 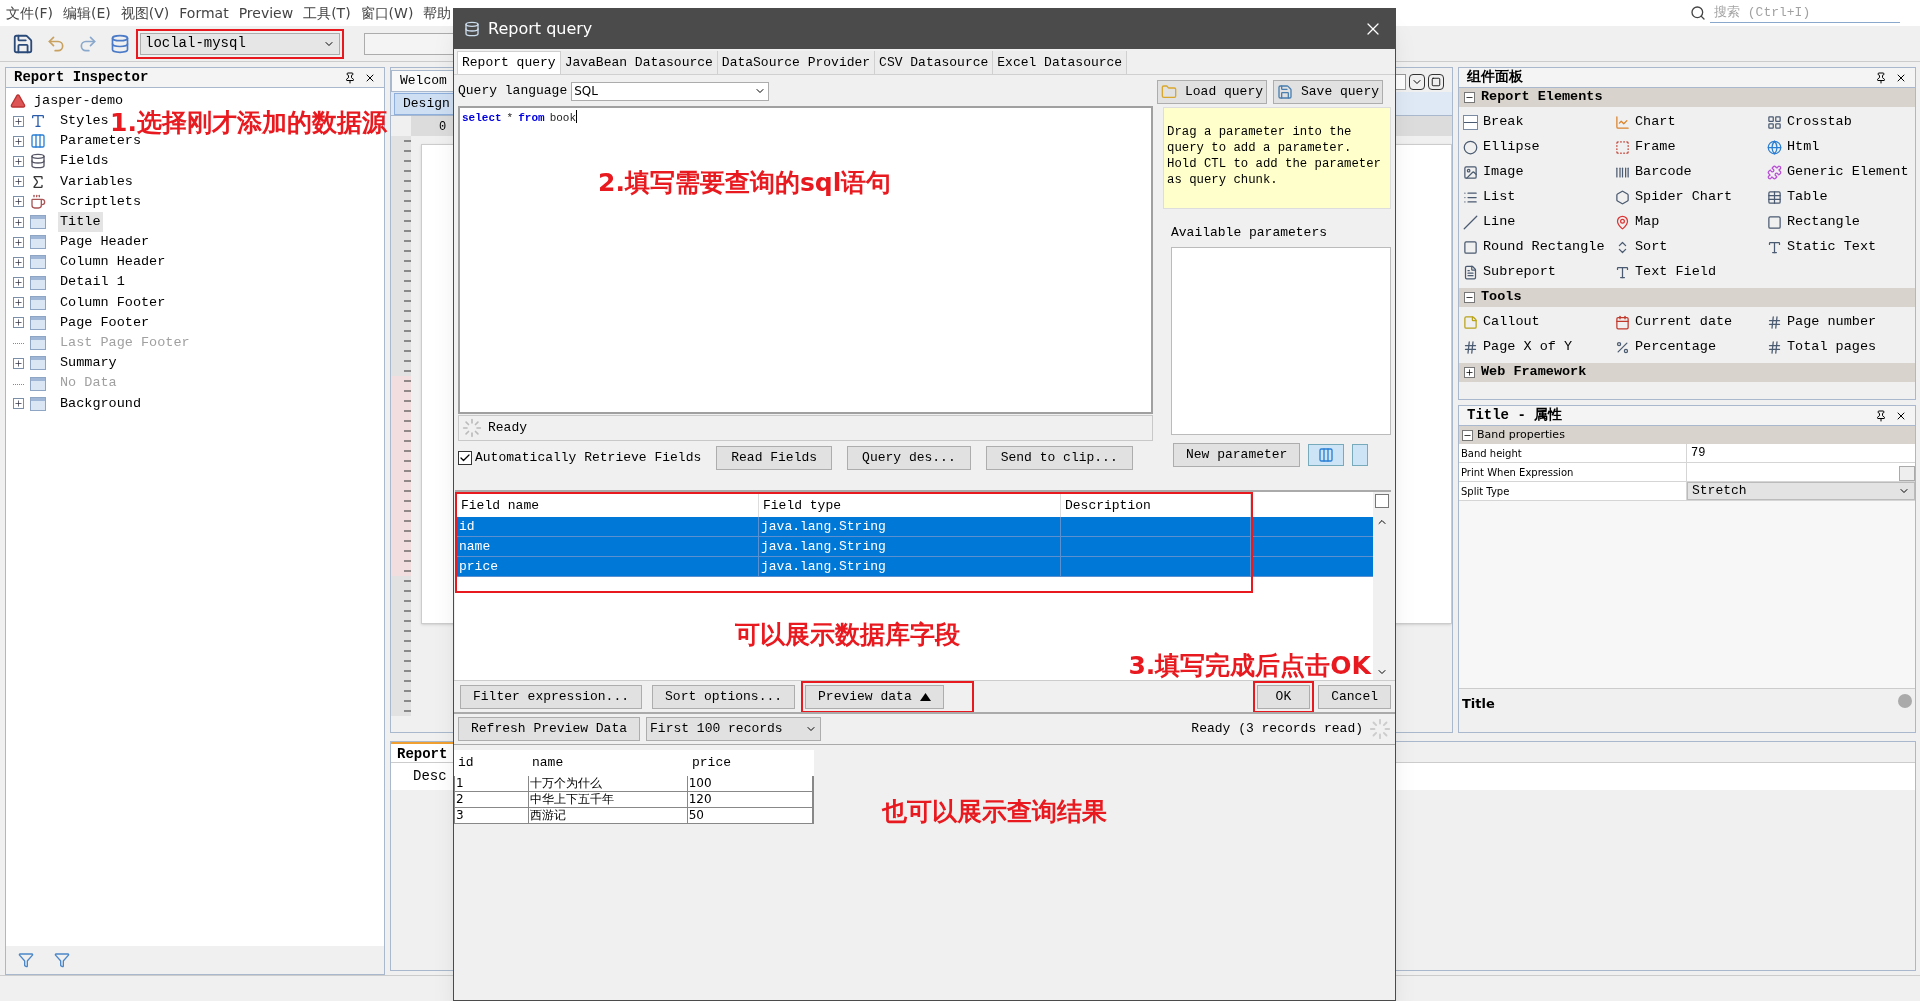 What do you see at coordinates (1805, 13) in the screenshot?
I see `search-field: 搜索 (Ctrl+I)` at bounding box center [1805, 13].